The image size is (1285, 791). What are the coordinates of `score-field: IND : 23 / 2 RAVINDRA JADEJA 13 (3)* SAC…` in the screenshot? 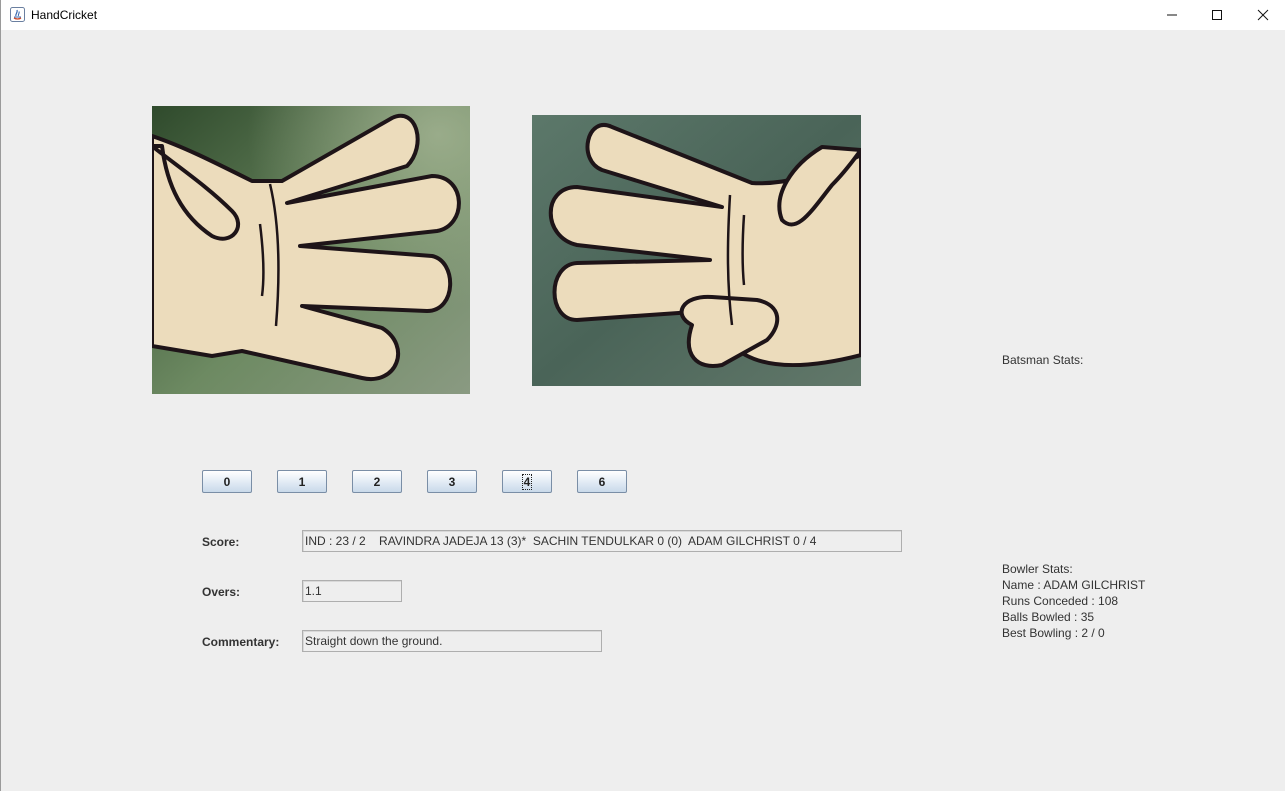 It's located at (602, 541).